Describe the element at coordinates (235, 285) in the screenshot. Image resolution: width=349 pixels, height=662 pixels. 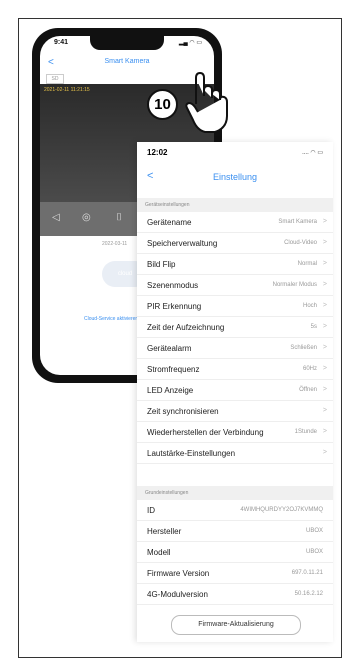
I see `settings-row: Szenenmodus Normaler Modus >` at that location.